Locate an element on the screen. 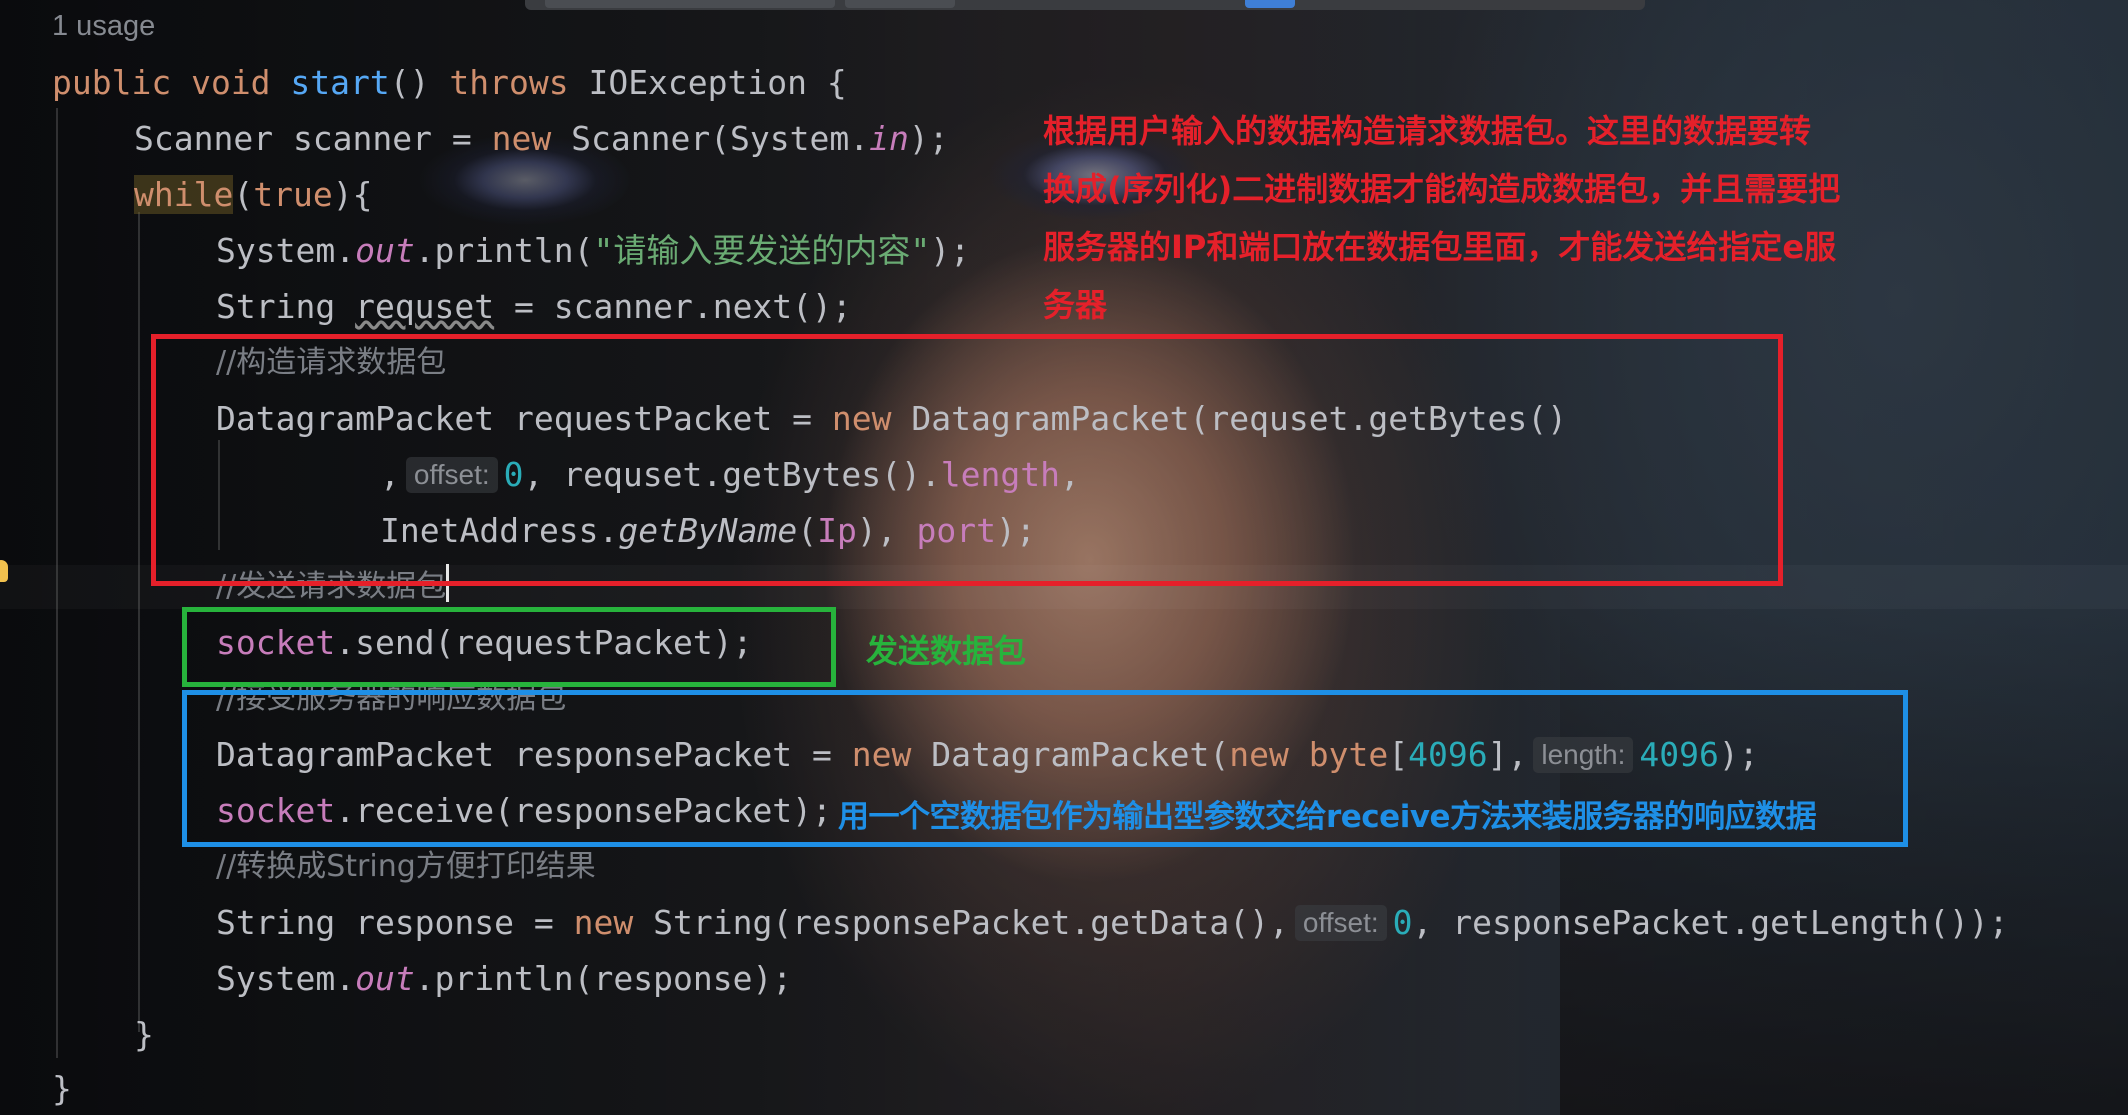  keyword-while: while is located at coordinates (184, 194).